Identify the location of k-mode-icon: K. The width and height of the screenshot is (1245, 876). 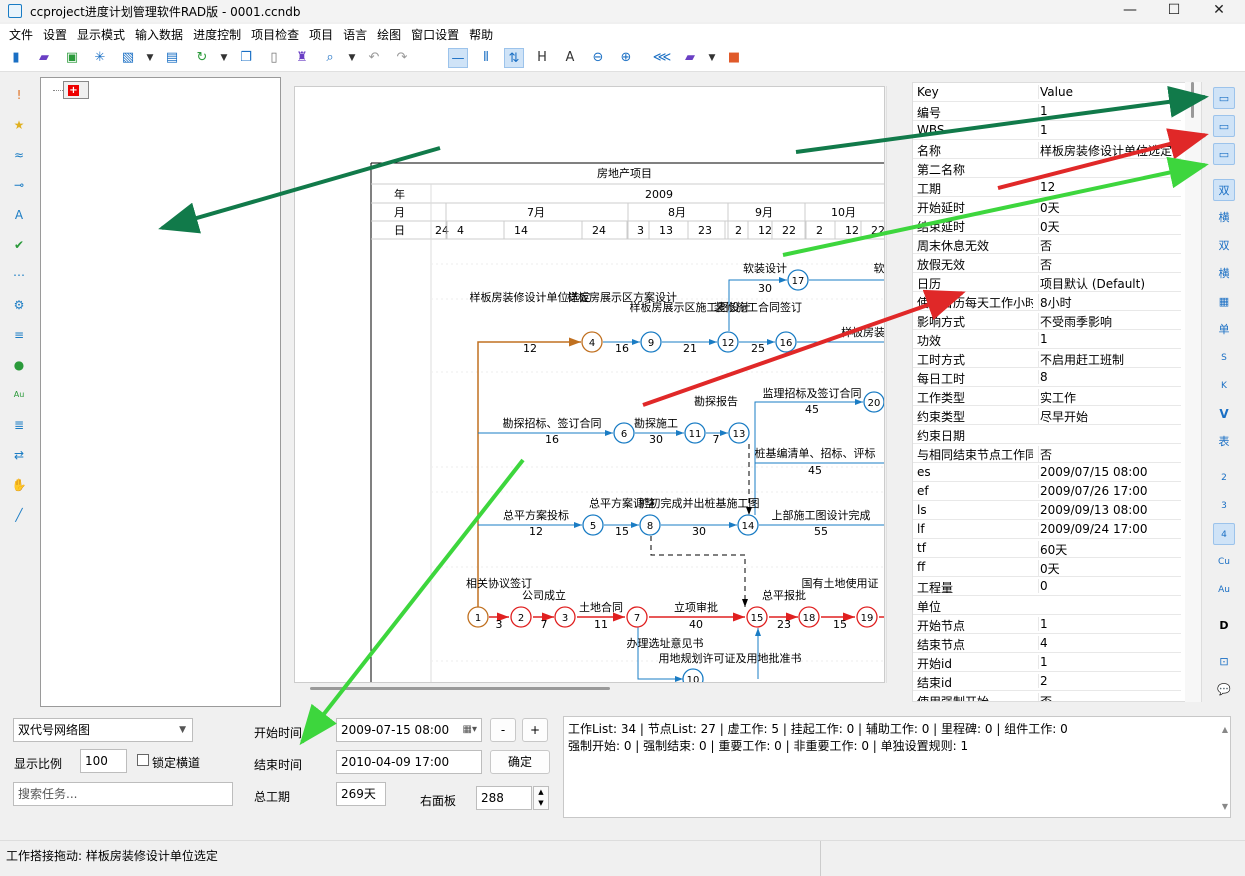
(1224, 386).